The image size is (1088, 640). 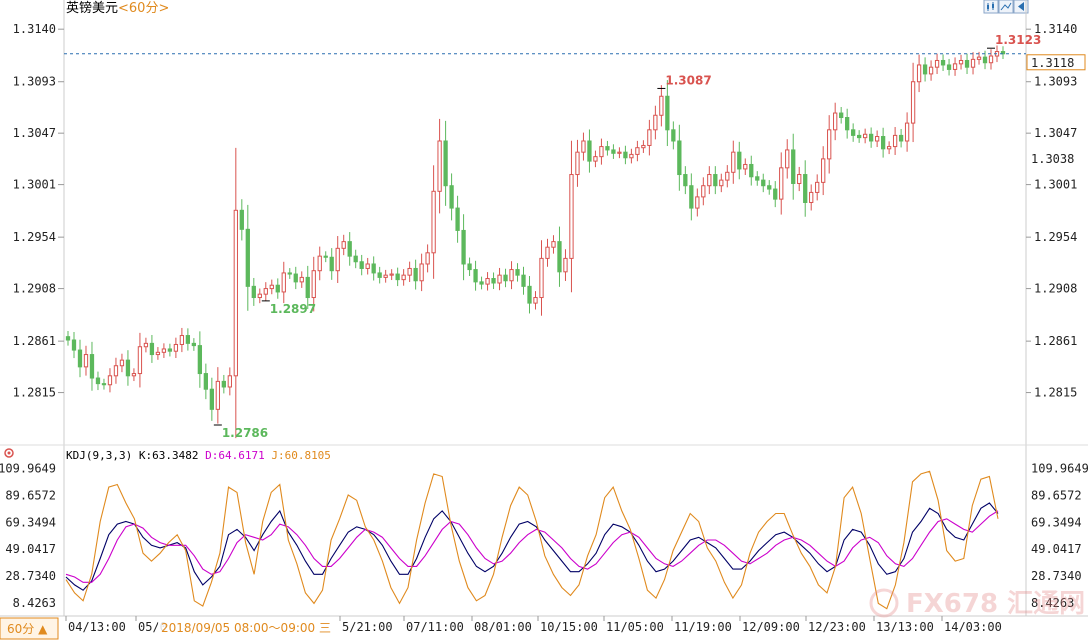 I want to click on kdj-tick-label: 8.4263, so click(x=34, y=603).